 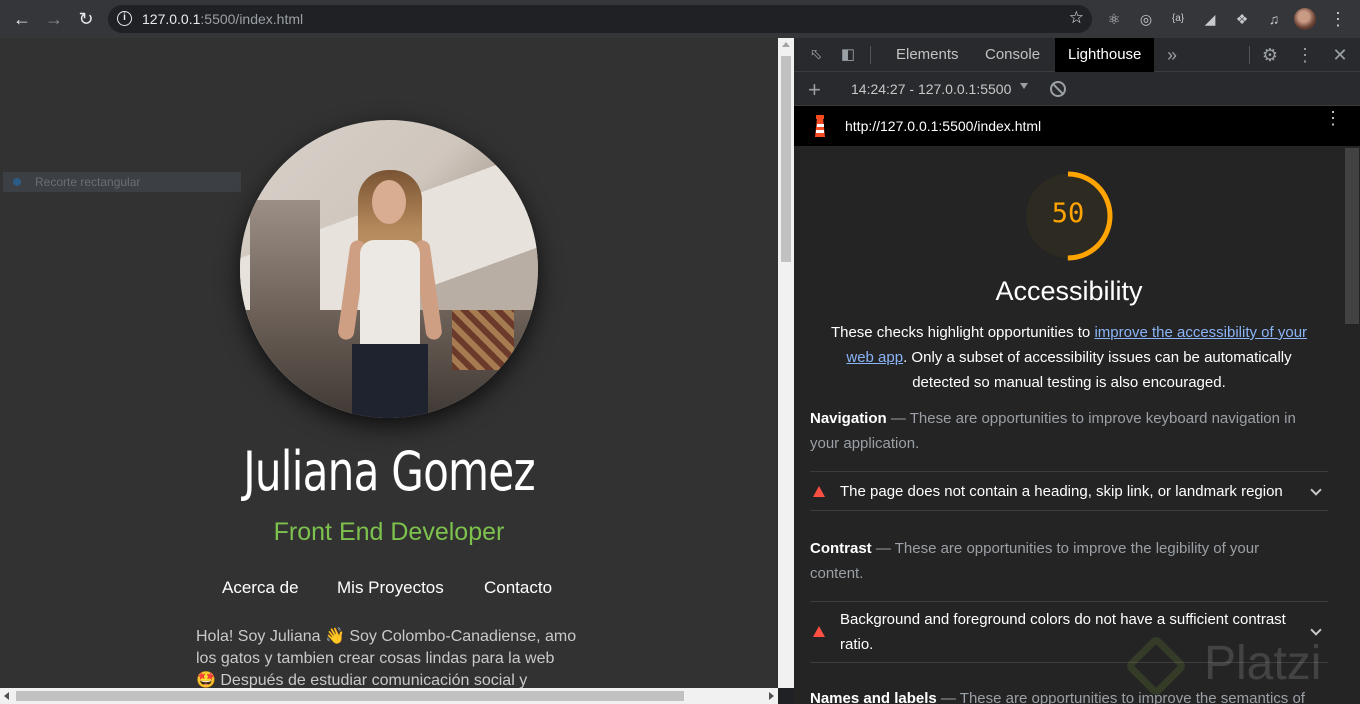 What do you see at coordinates (816, 55) in the screenshot?
I see `inspect-element-icon: ⬁` at bounding box center [816, 55].